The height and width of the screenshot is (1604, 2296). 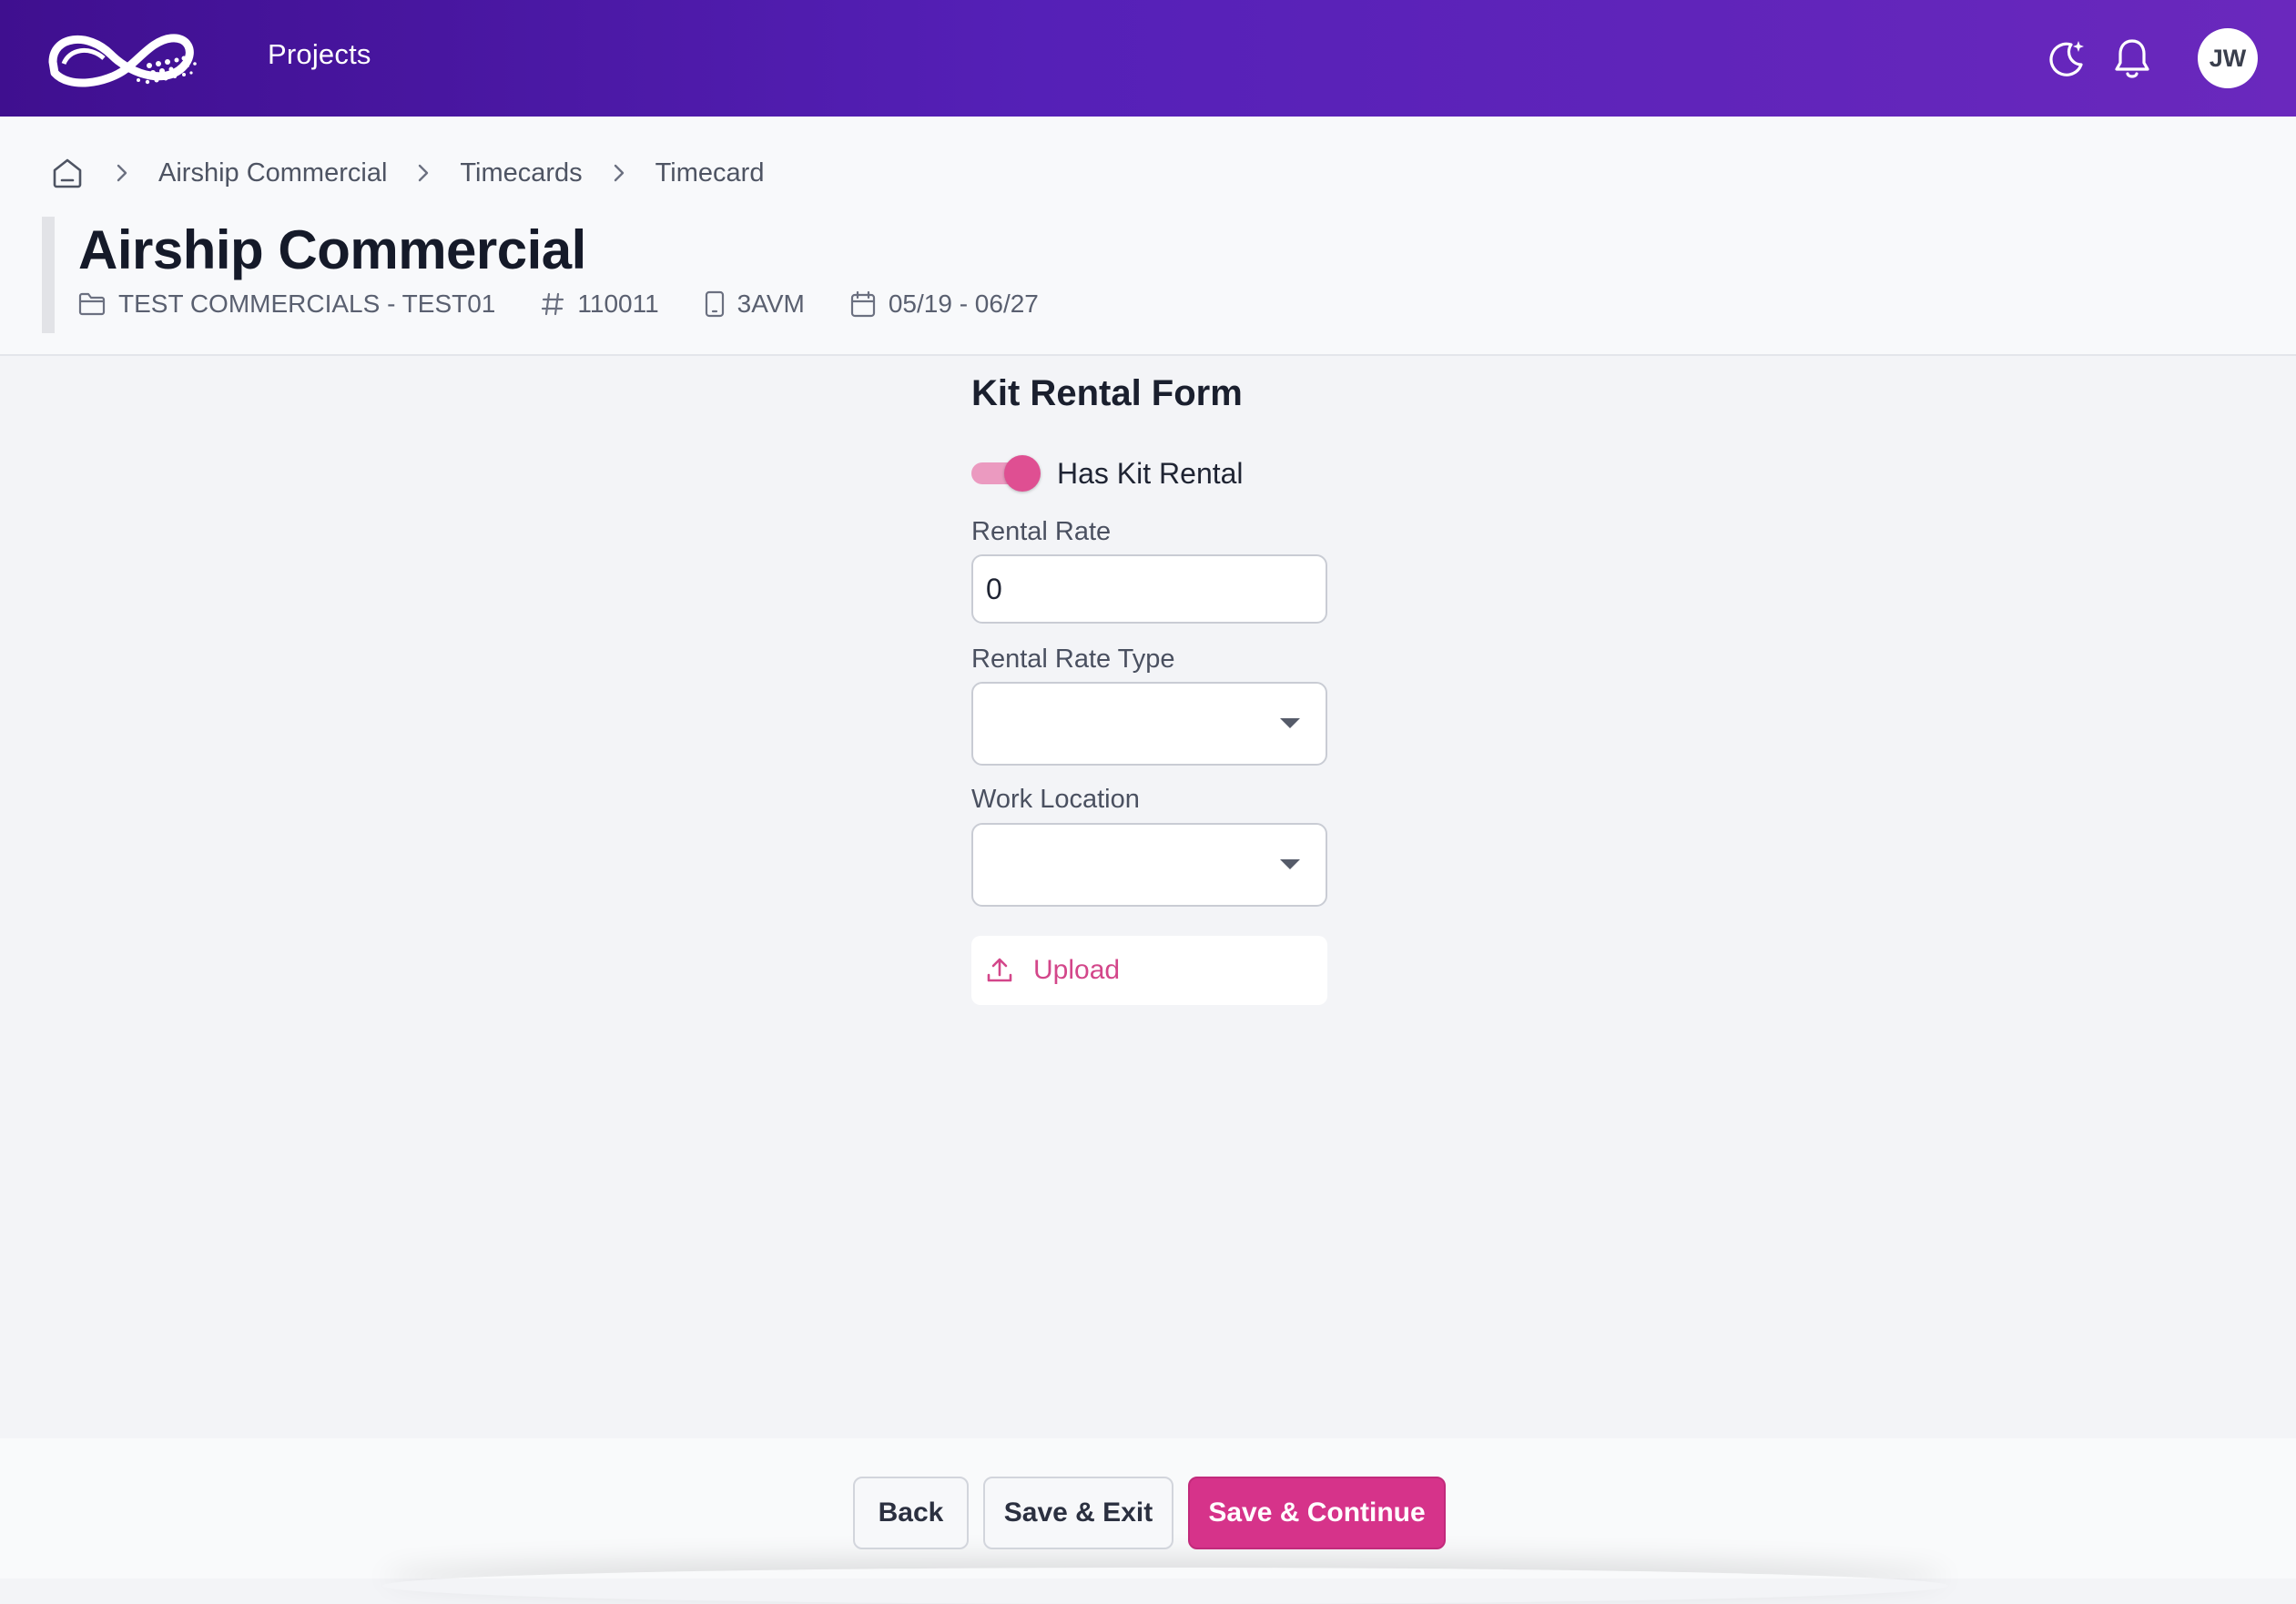 I want to click on breadcrumb-timecard: Timecard, so click(x=710, y=173).